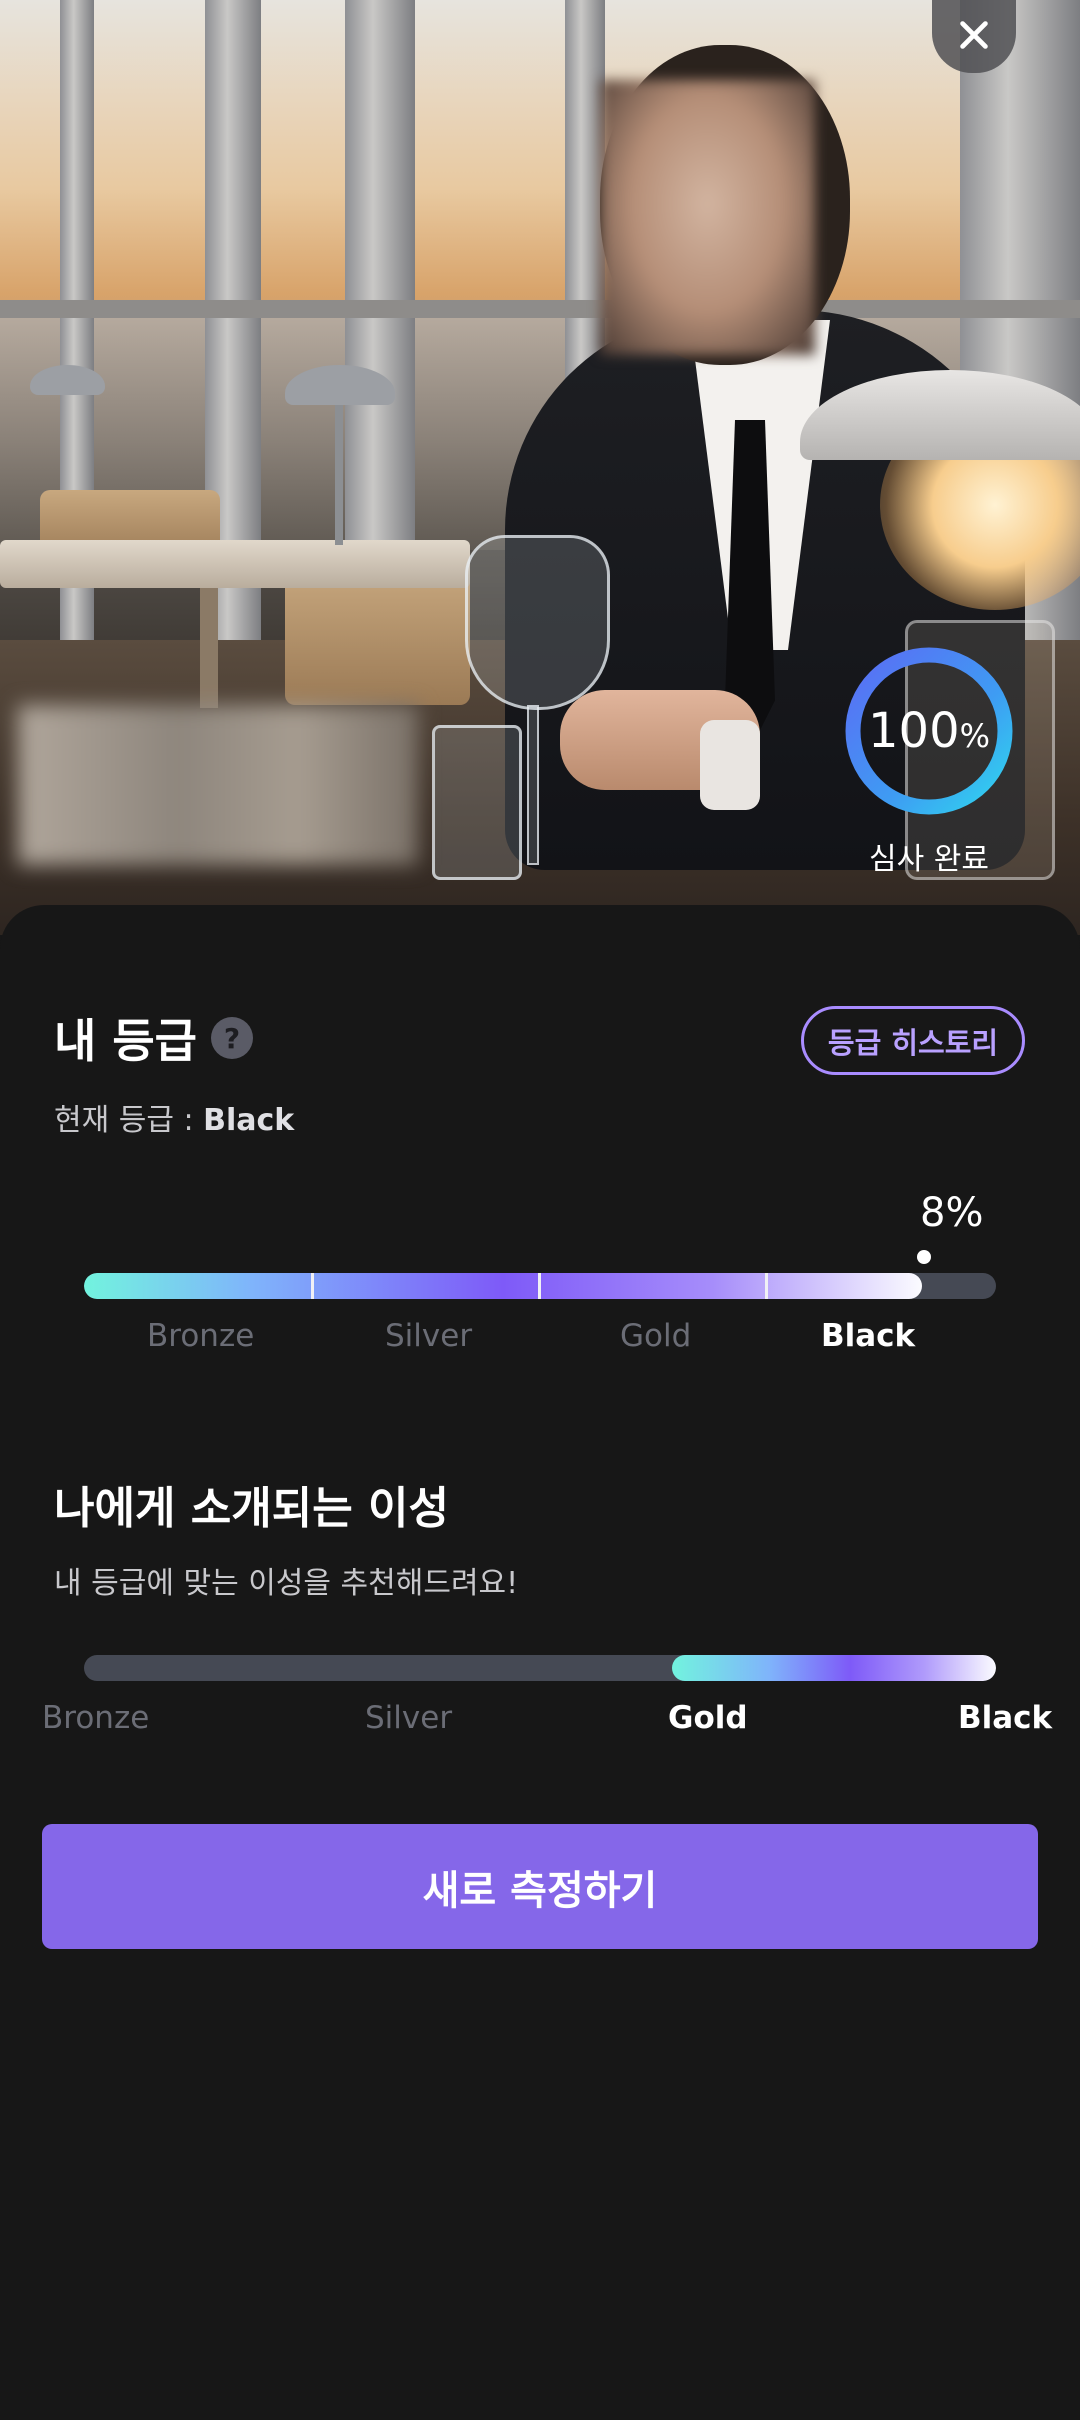 Image resolution: width=1080 pixels, height=2420 pixels. What do you see at coordinates (540, 309) in the screenshot?
I see `window-rail` at bounding box center [540, 309].